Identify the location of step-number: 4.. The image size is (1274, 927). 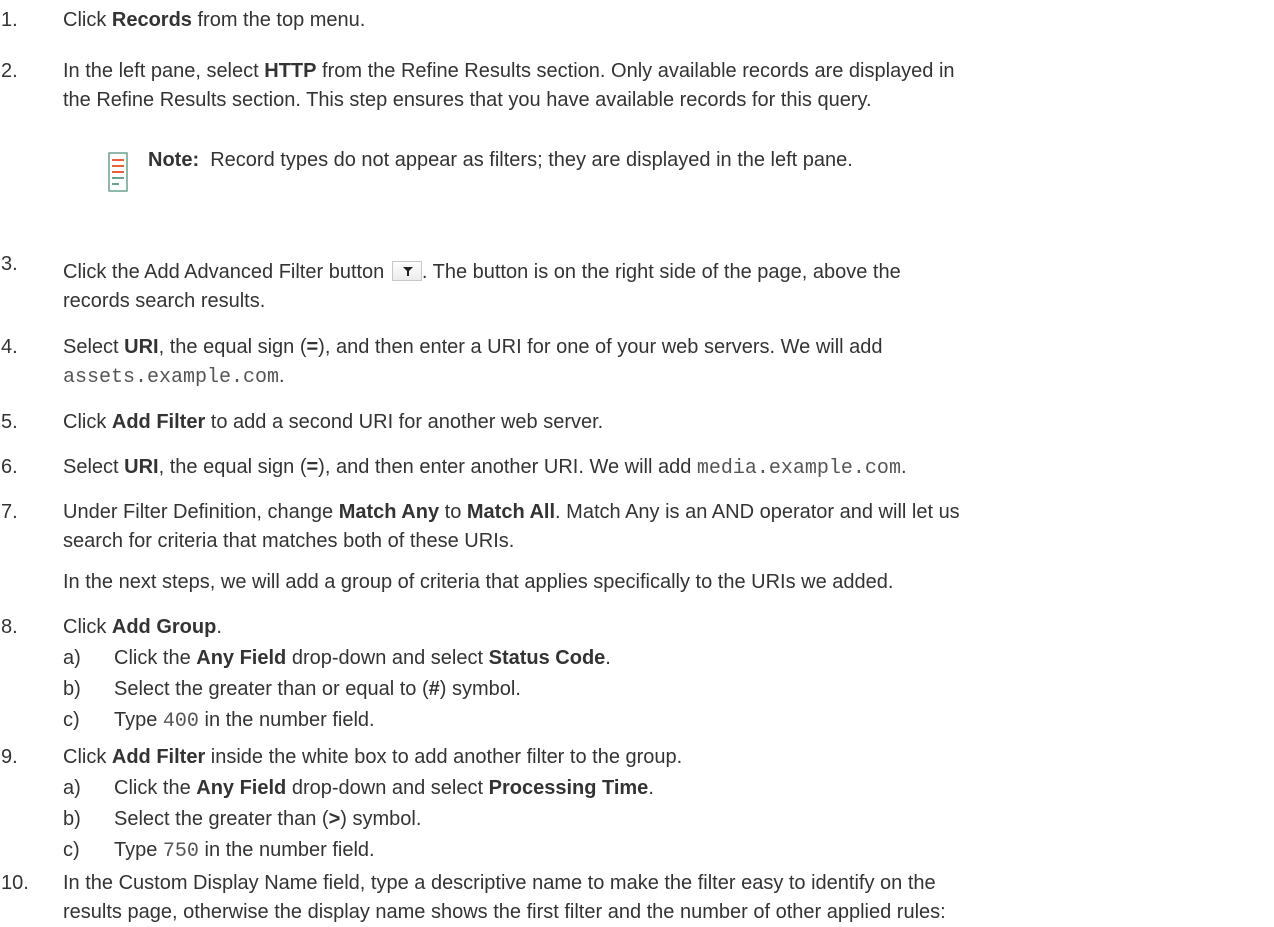
(9, 347).